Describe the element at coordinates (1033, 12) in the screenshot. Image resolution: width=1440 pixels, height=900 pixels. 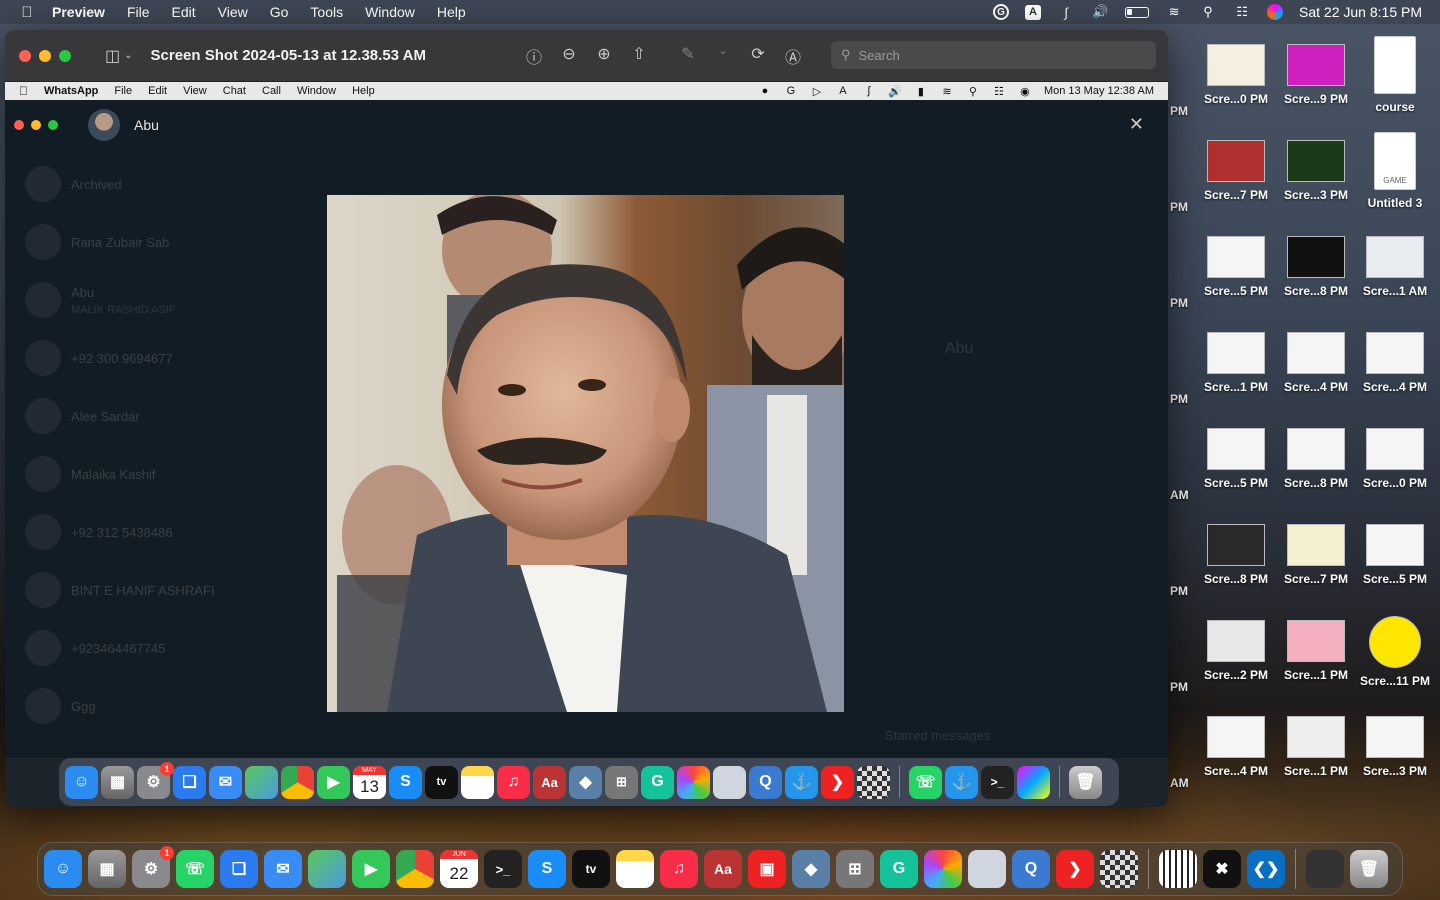
I see `input-source-icon: A` at that location.